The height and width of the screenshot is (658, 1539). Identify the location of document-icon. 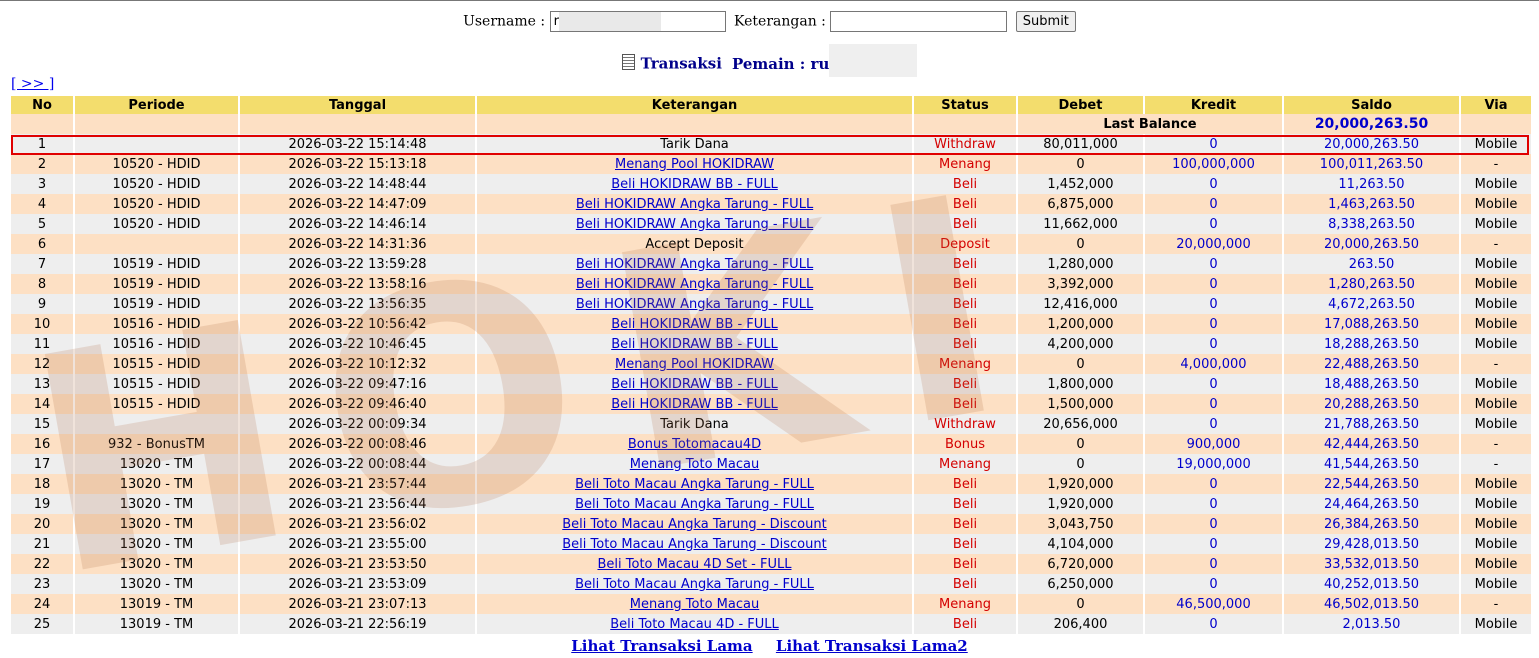
(628, 61).